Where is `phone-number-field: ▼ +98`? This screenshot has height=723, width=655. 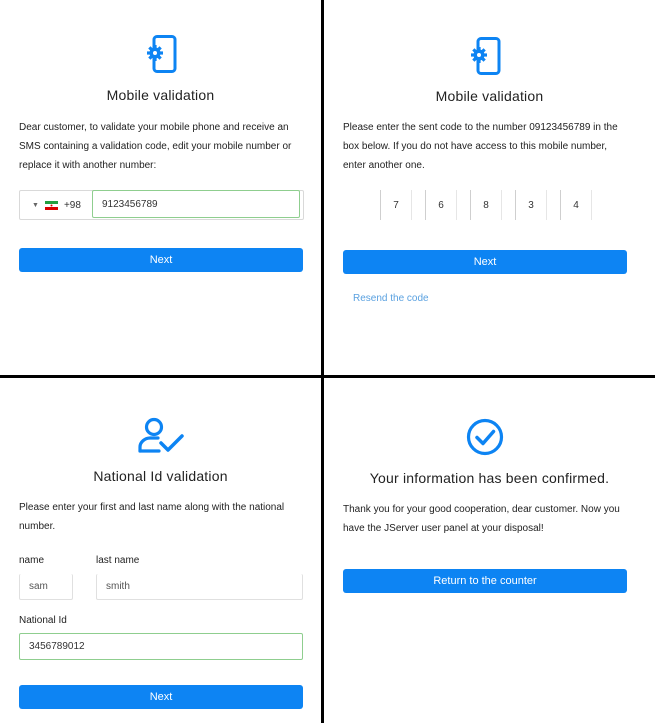 phone-number-field: ▼ +98 is located at coordinates (161, 205).